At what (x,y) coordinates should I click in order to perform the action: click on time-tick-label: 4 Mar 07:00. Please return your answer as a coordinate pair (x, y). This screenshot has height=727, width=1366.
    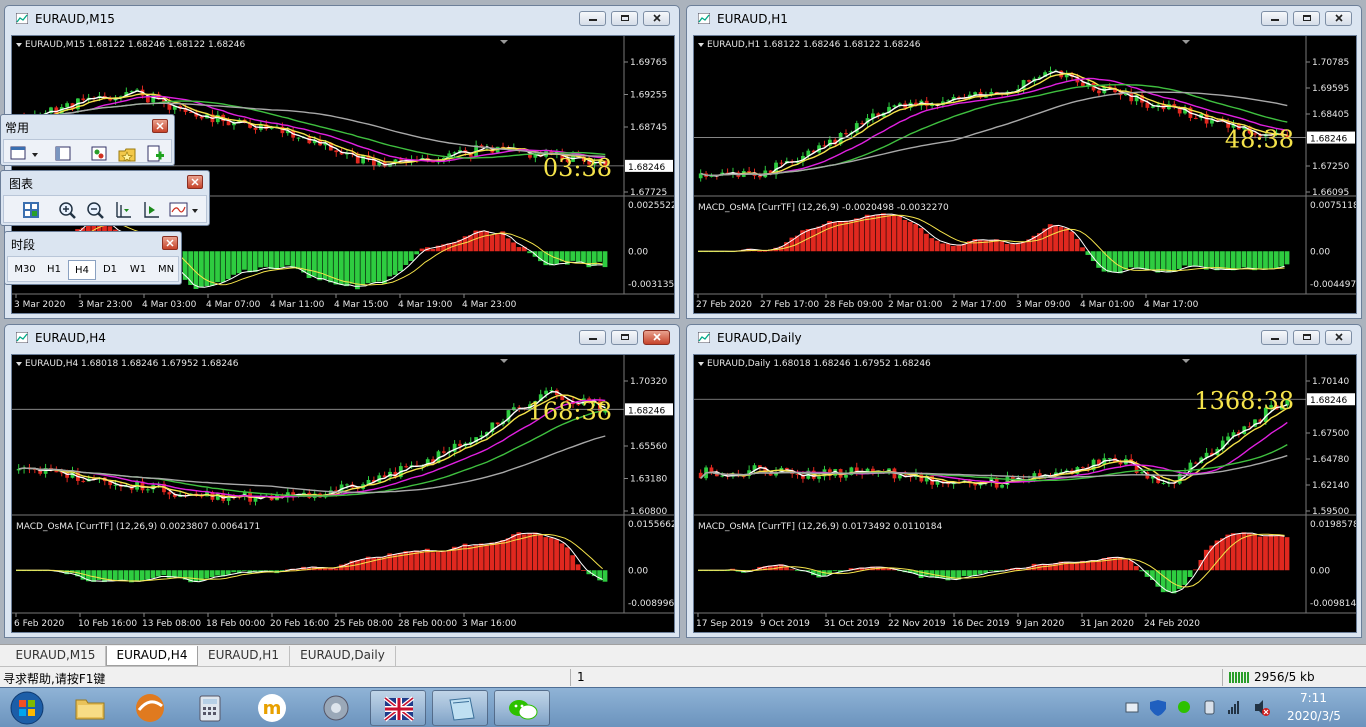
    Looking at the image, I should click on (233, 305).